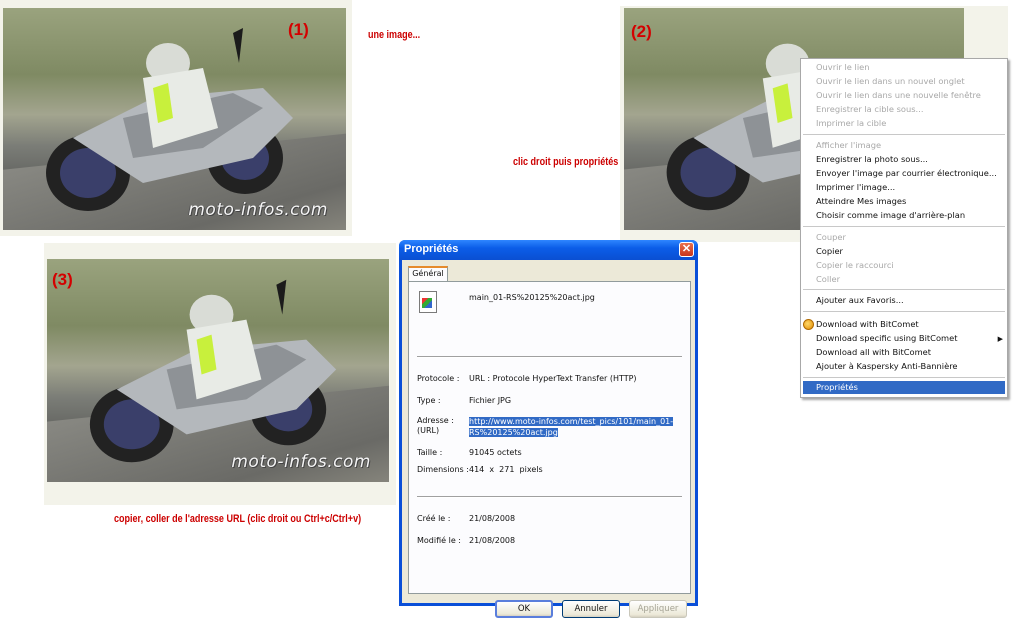  I want to click on dimensions-value: 414 x 271 pixels, so click(506, 469).